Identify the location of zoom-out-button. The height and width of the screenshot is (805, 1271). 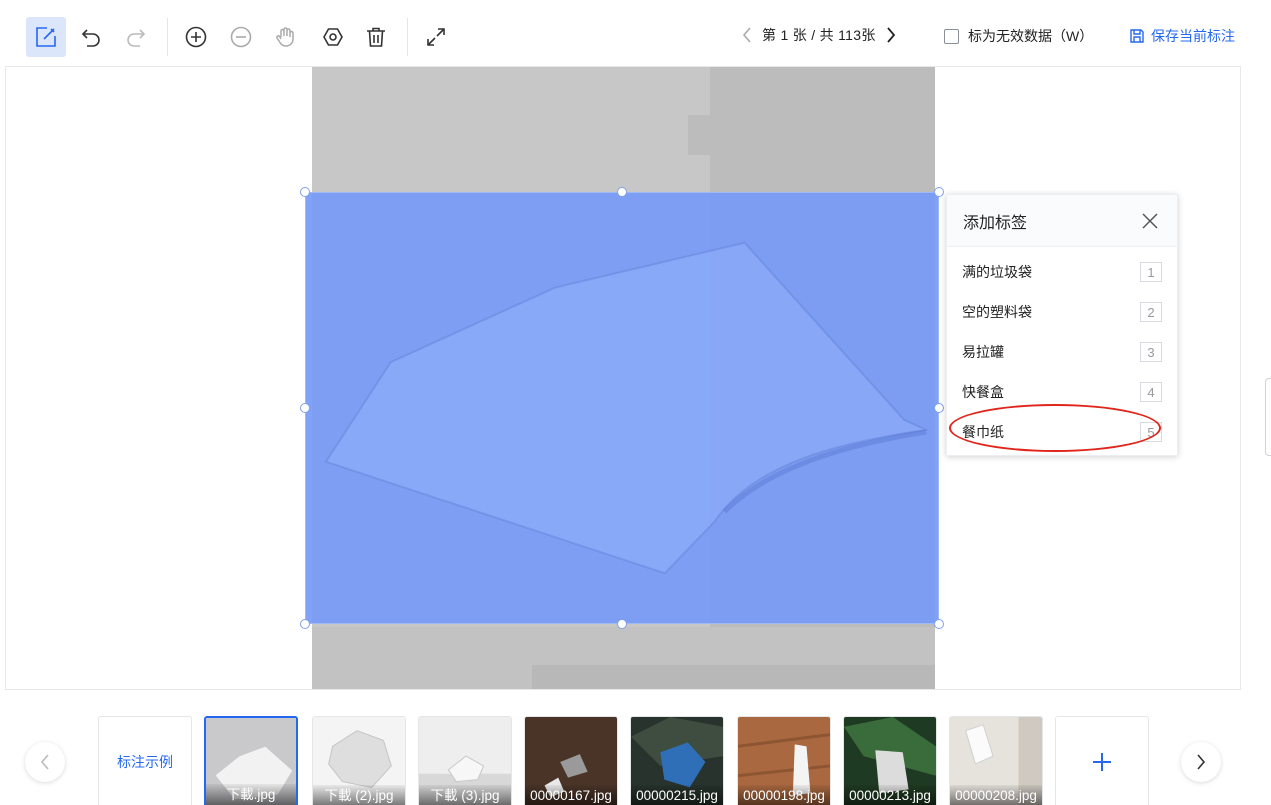
(241, 37).